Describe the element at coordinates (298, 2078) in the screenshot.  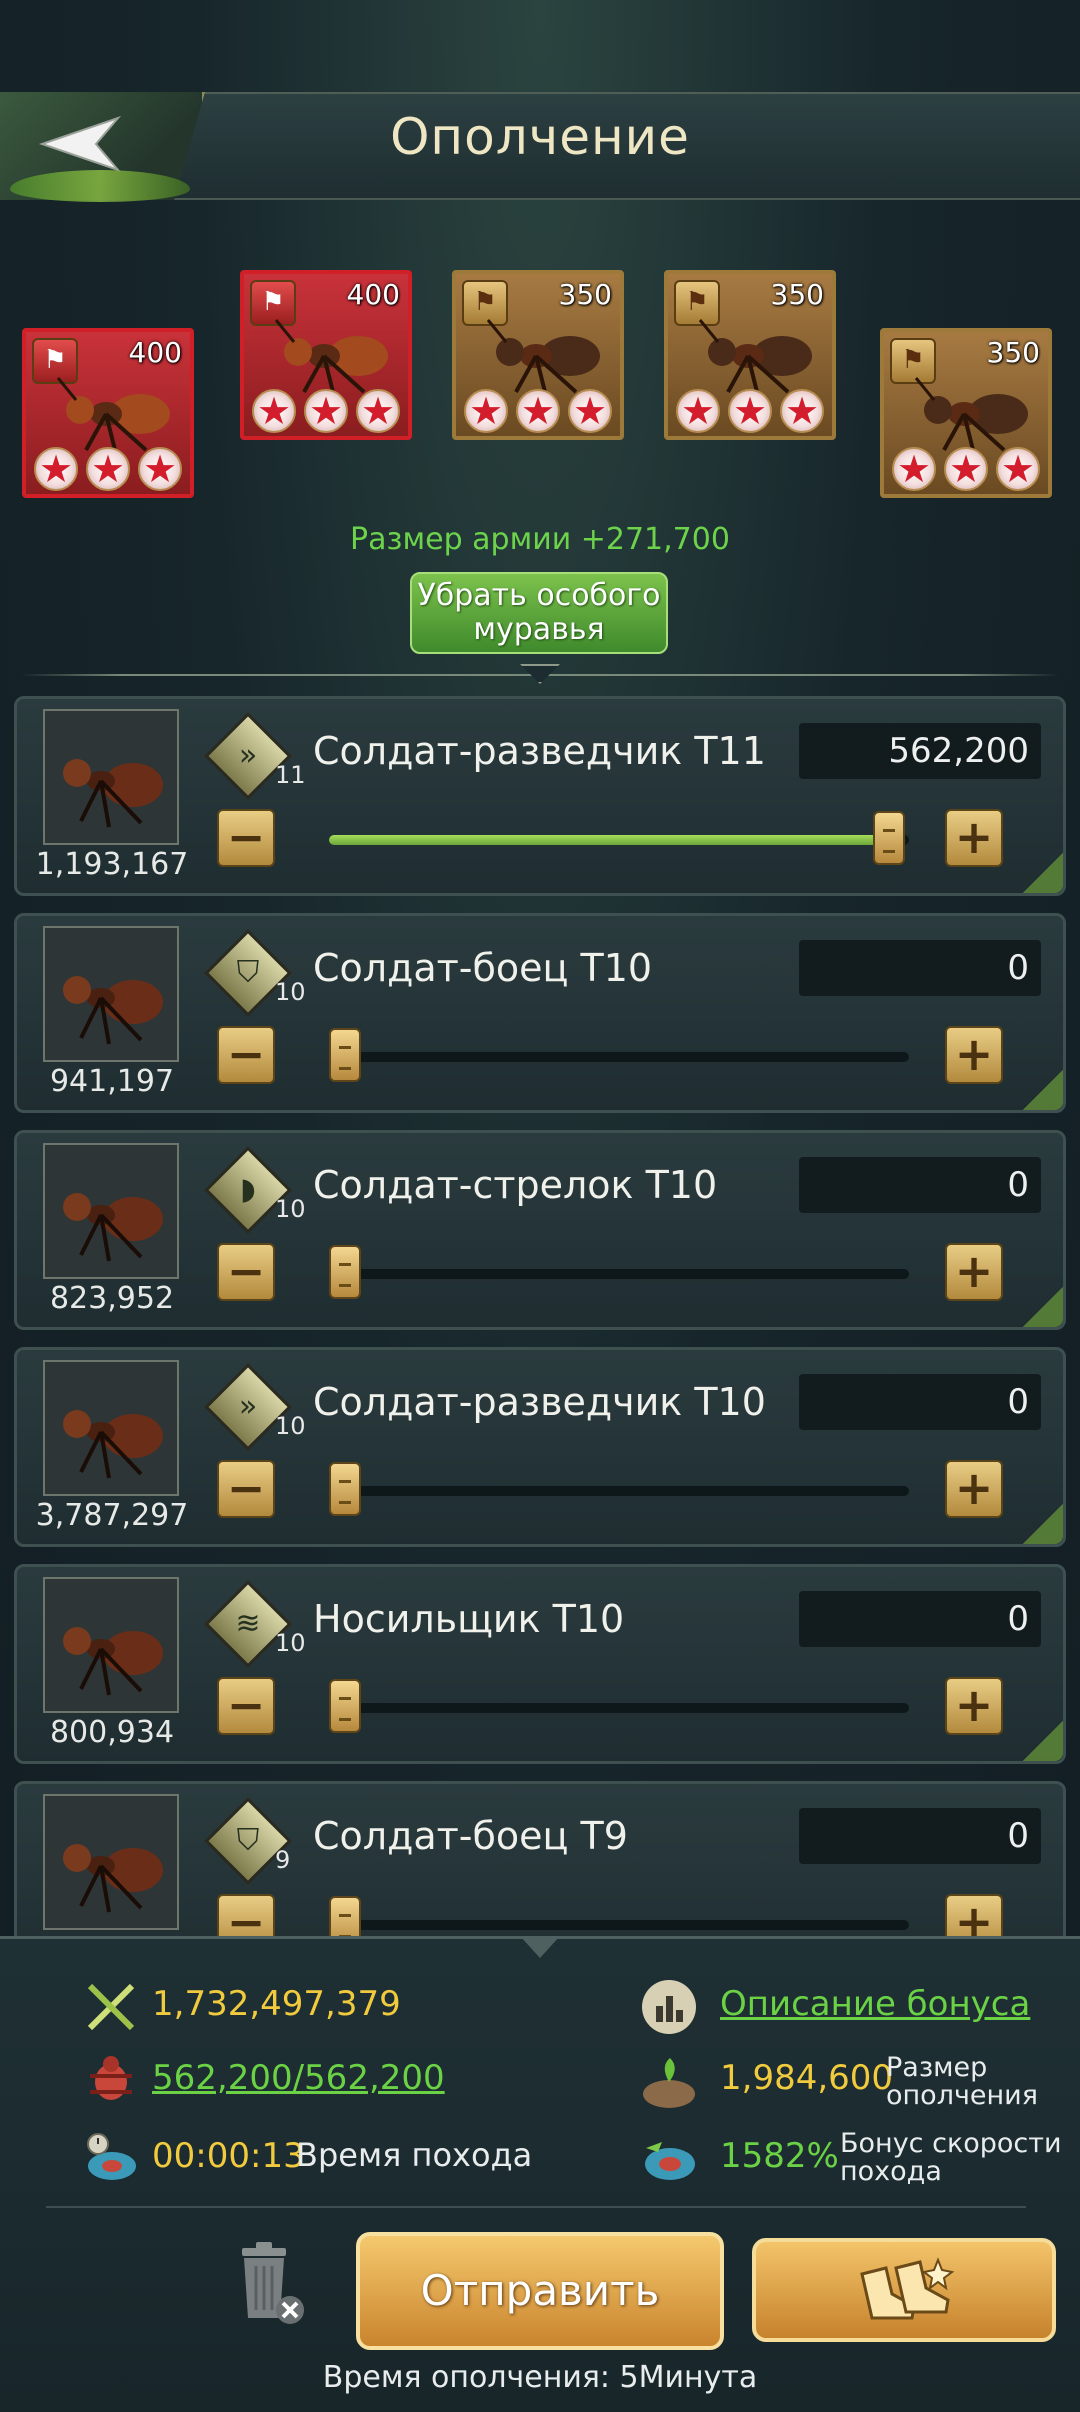
I see `troops-count-value: 562,200/562,200` at that location.